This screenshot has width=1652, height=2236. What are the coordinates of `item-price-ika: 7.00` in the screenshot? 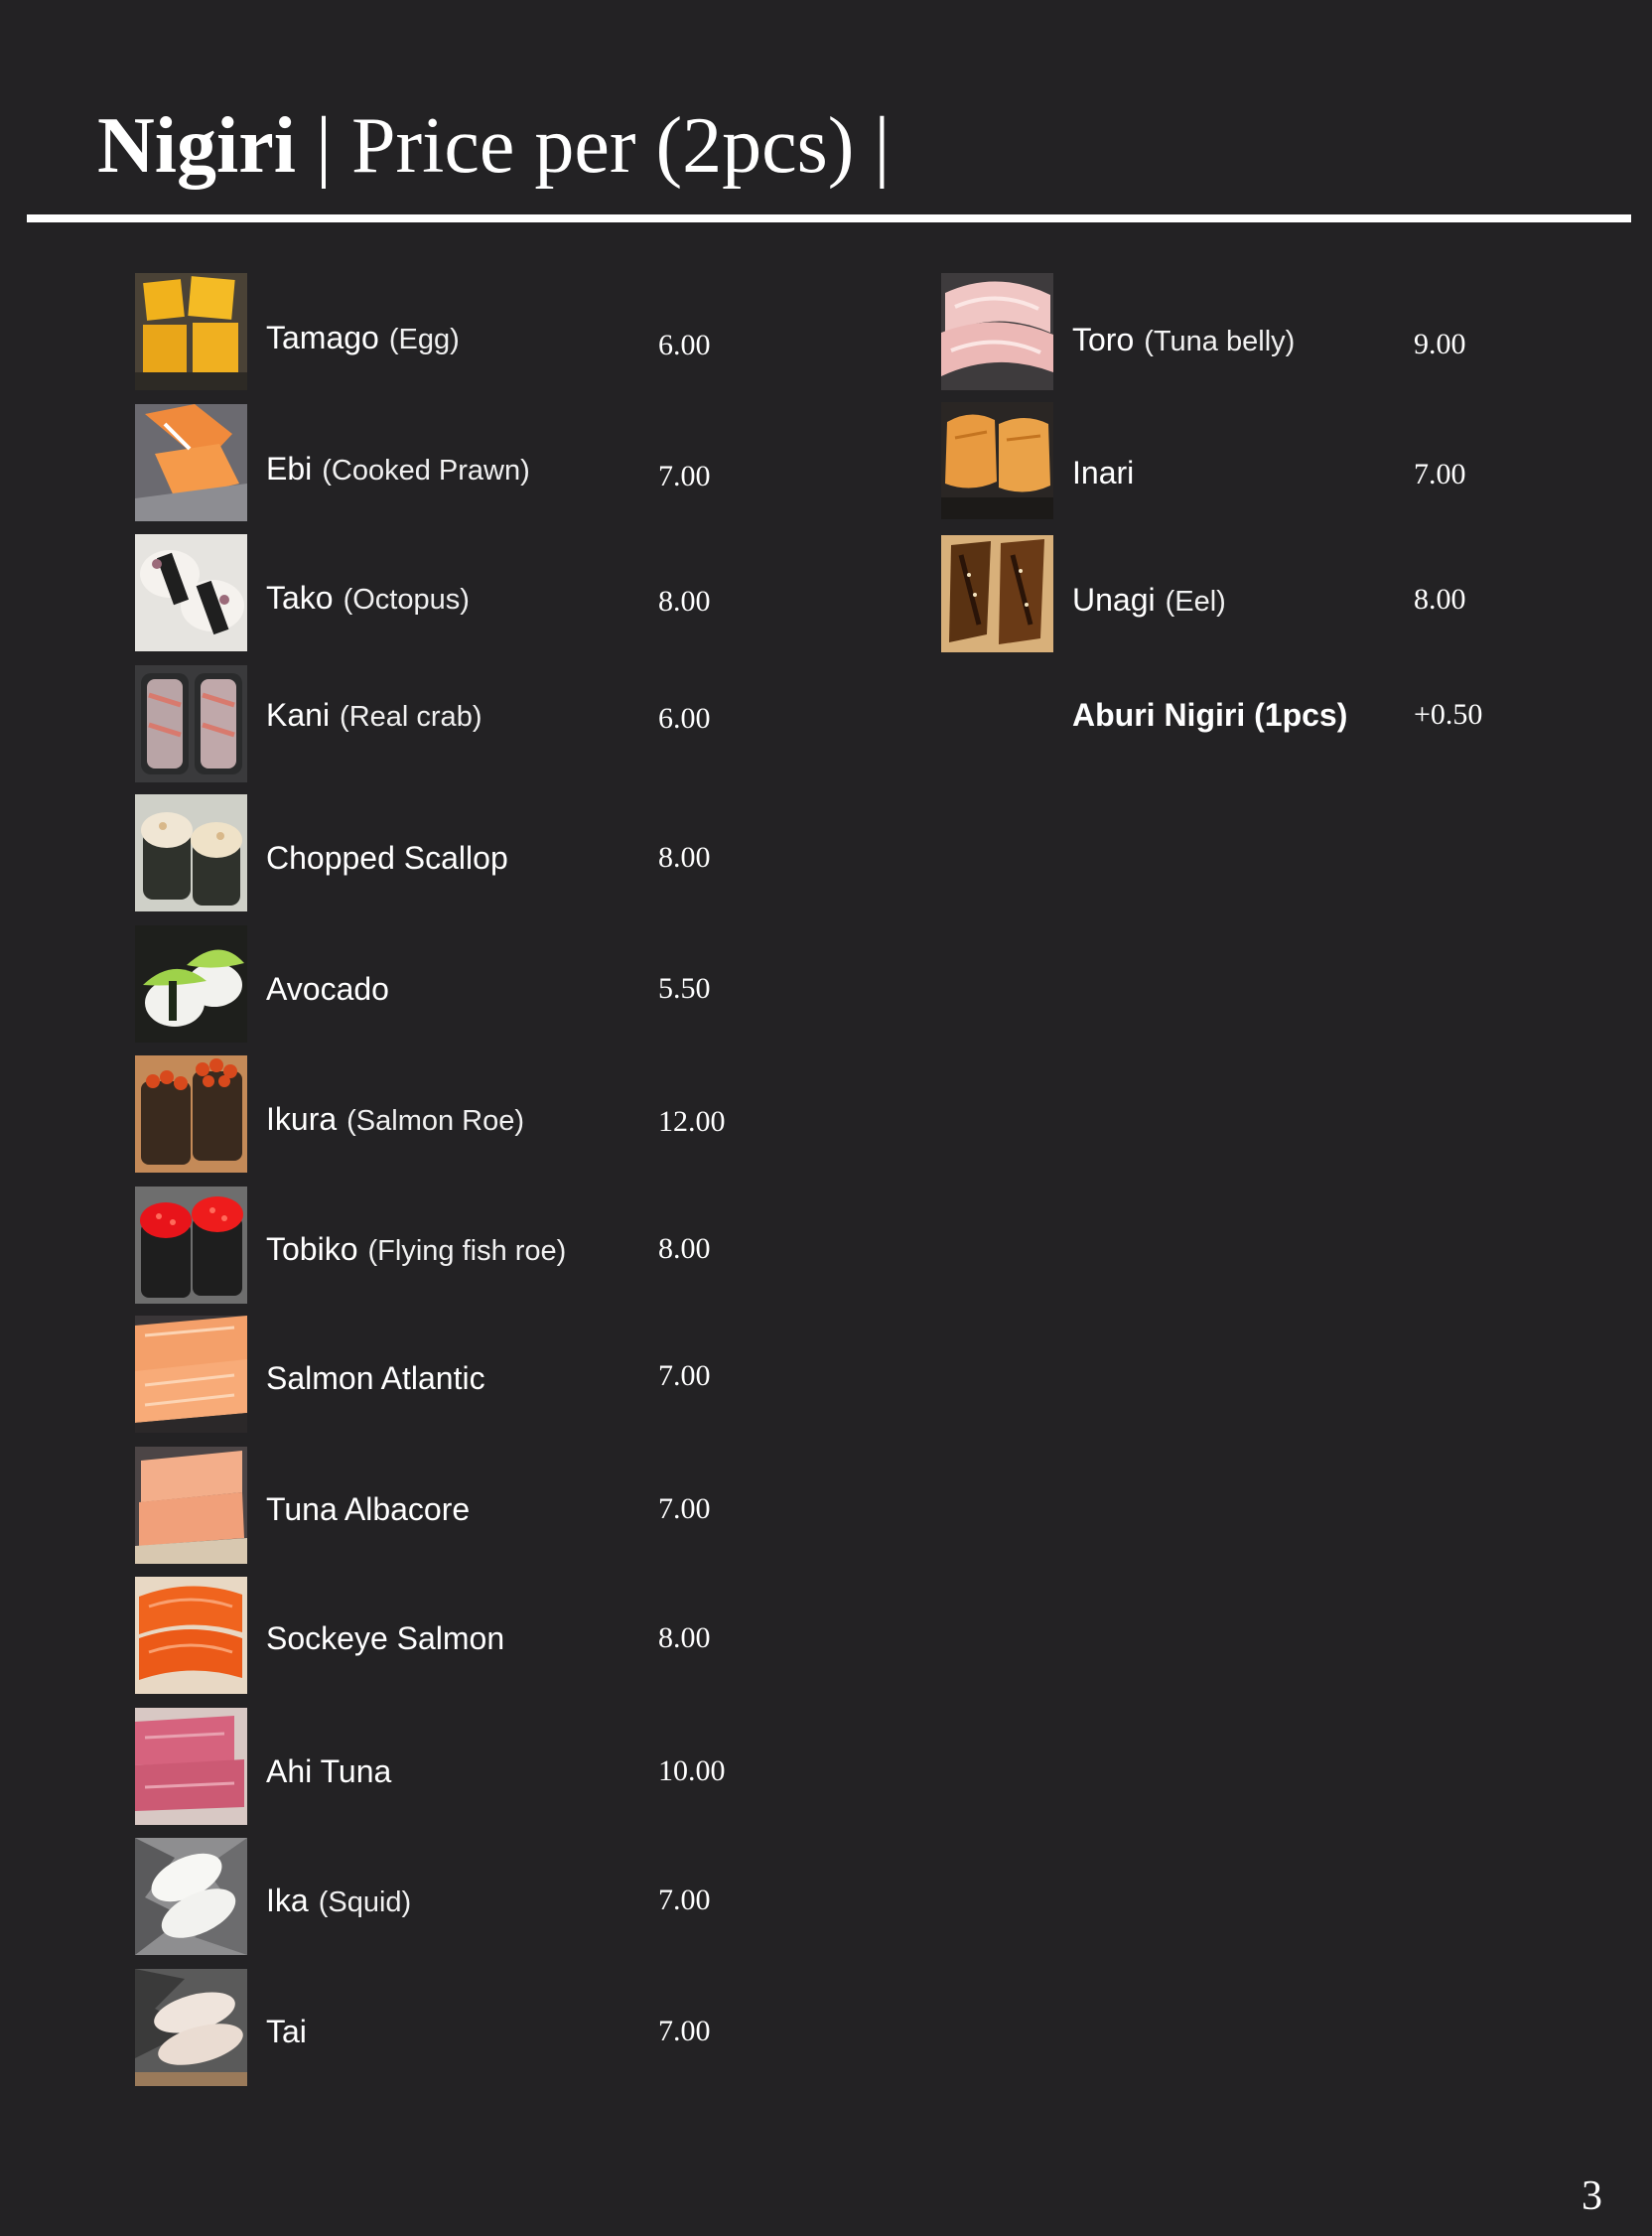 It's located at (684, 1900).